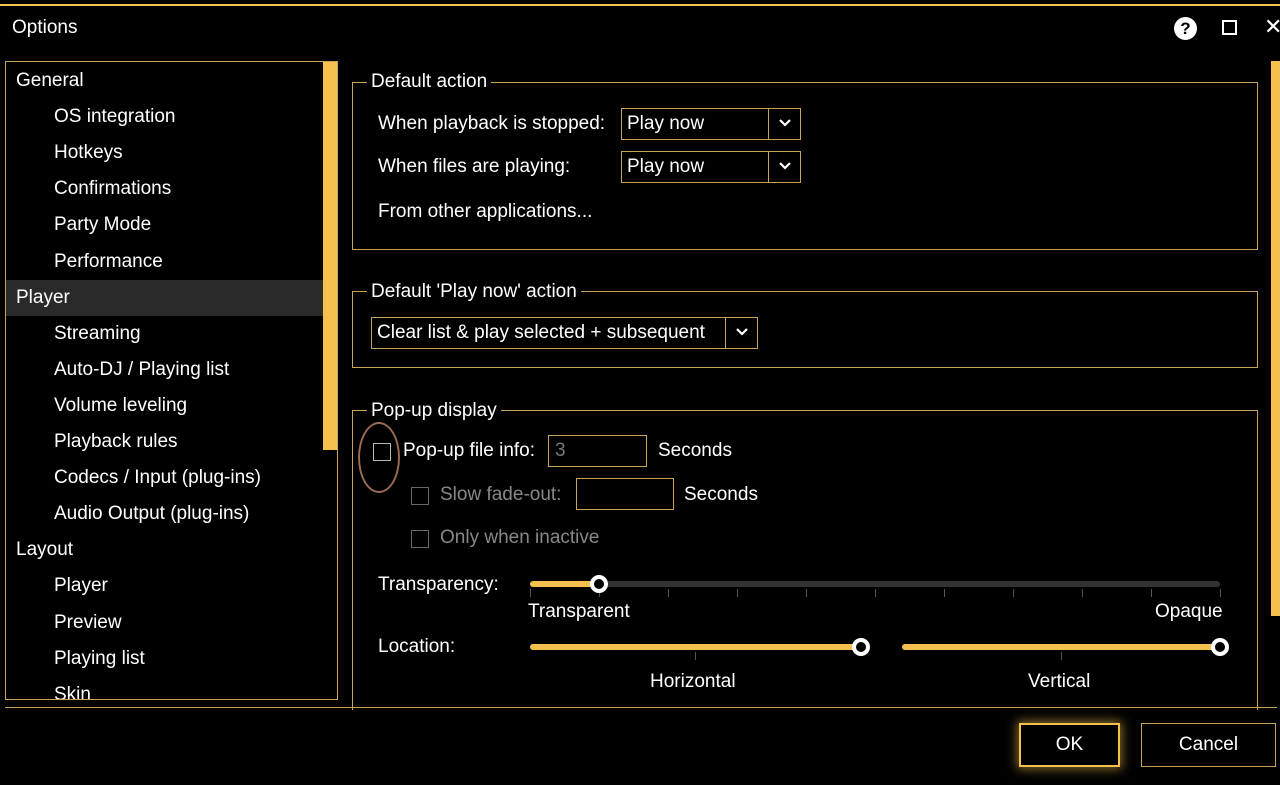  What do you see at coordinates (165, 406) in the screenshot?
I see `tree-item: Volume leveling` at bounding box center [165, 406].